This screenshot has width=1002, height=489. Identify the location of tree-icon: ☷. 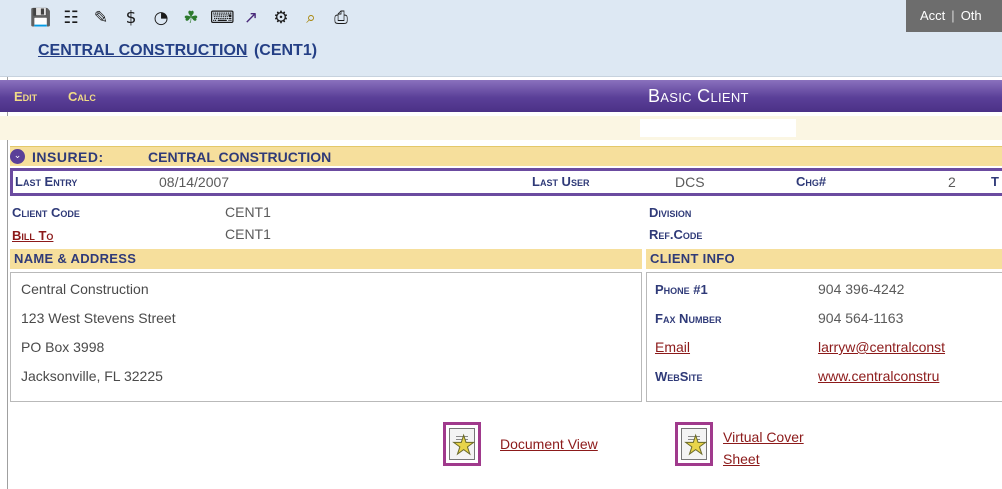
(71, 18).